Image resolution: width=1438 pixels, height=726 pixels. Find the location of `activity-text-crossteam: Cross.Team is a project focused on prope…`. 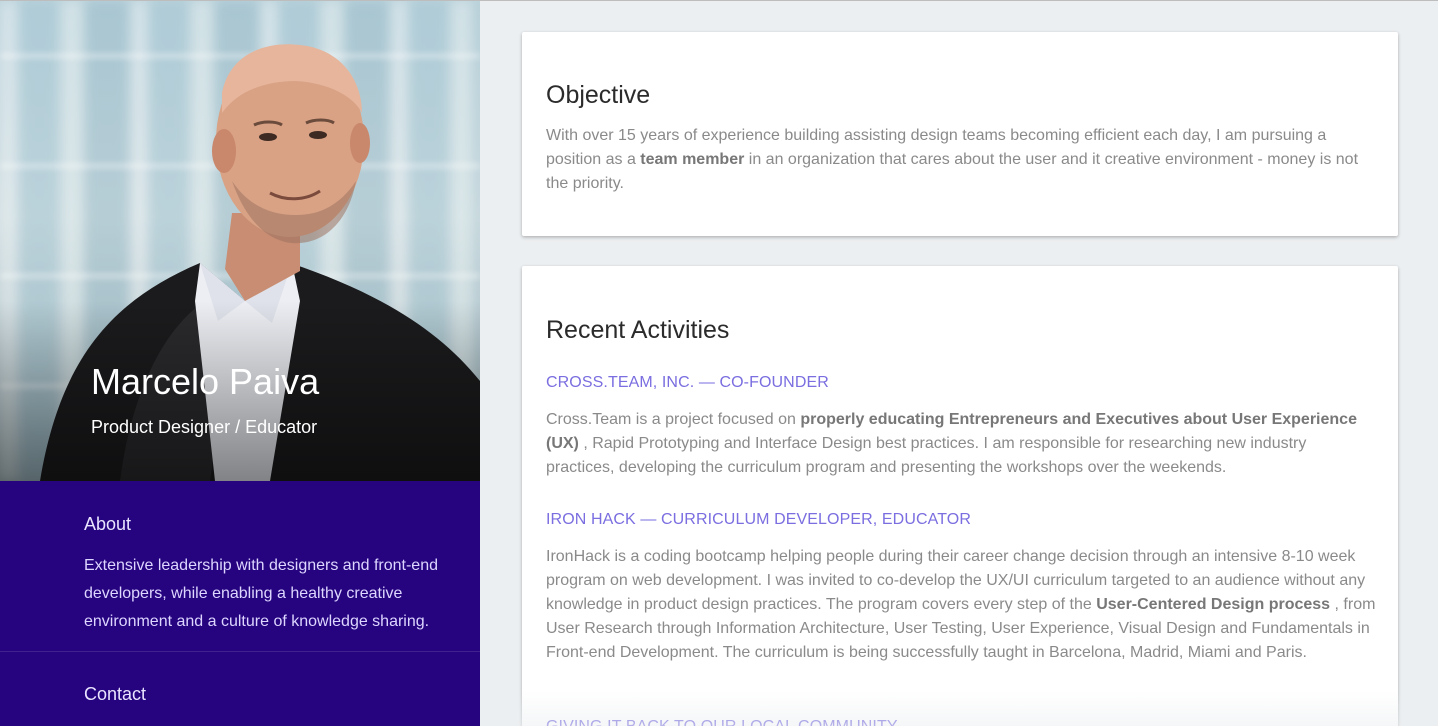

activity-text-crossteam: Cross.Team is a project focused on prope… is located at coordinates (961, 444).